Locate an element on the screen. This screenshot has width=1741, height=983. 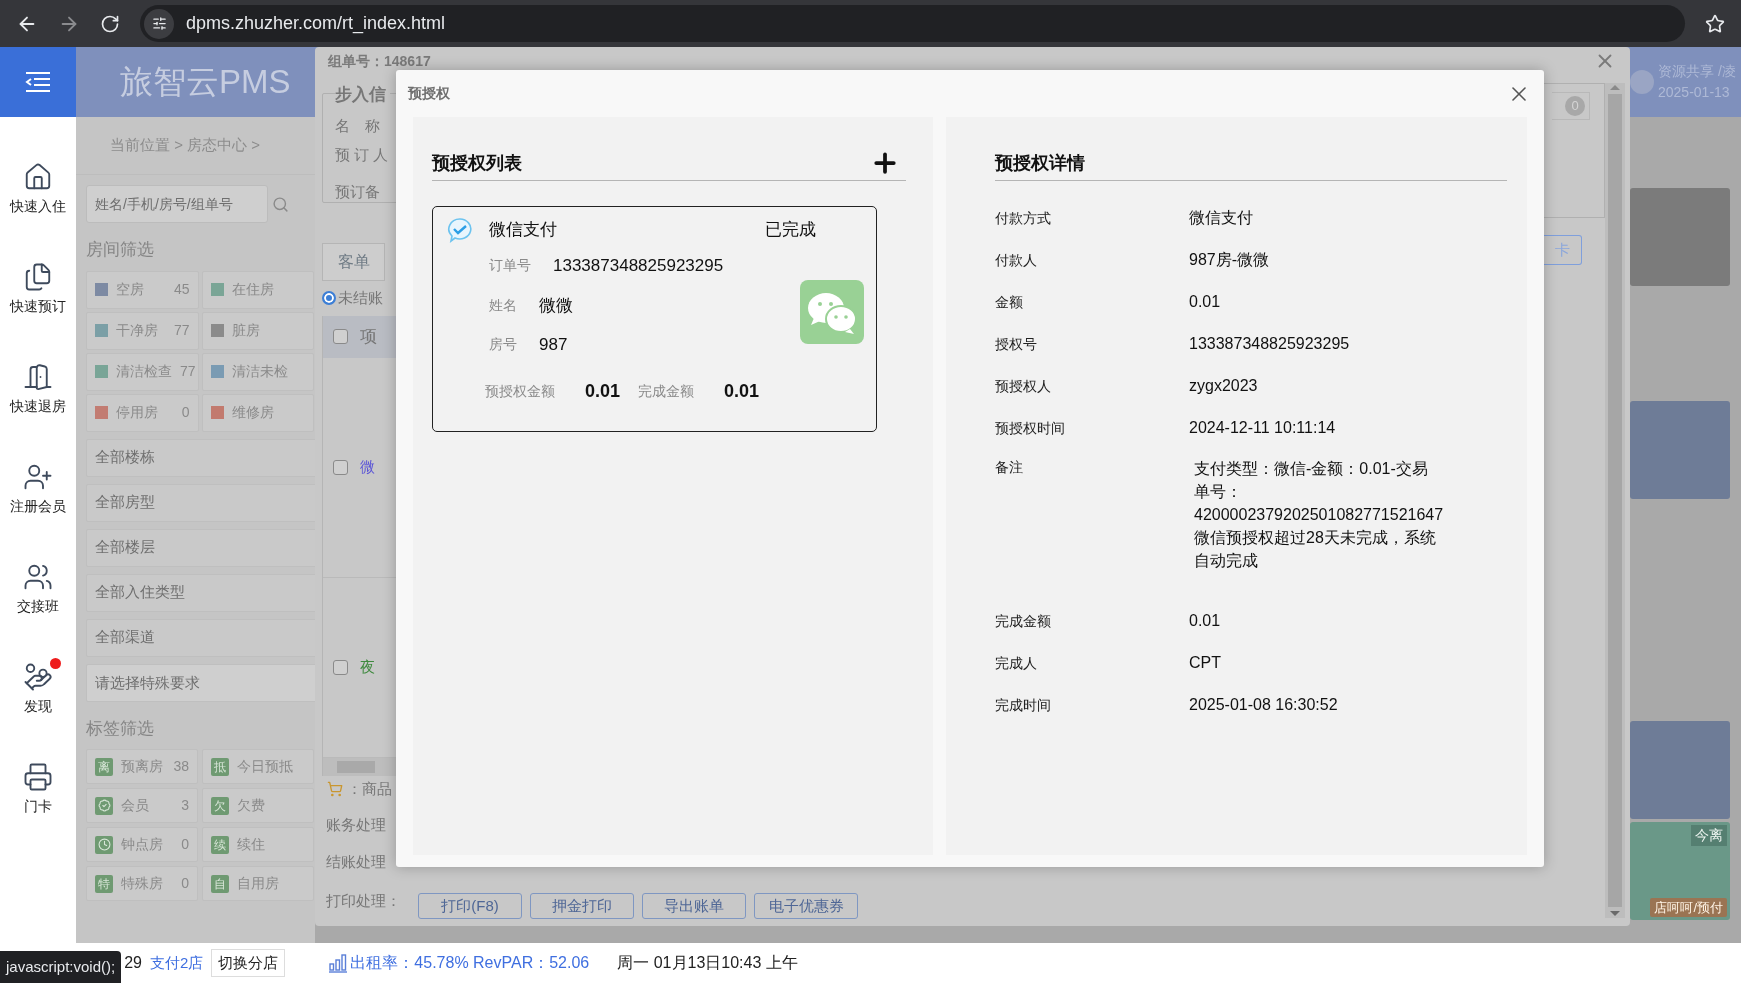
action-label: 结账处理 is located at coordinates (356, 861).